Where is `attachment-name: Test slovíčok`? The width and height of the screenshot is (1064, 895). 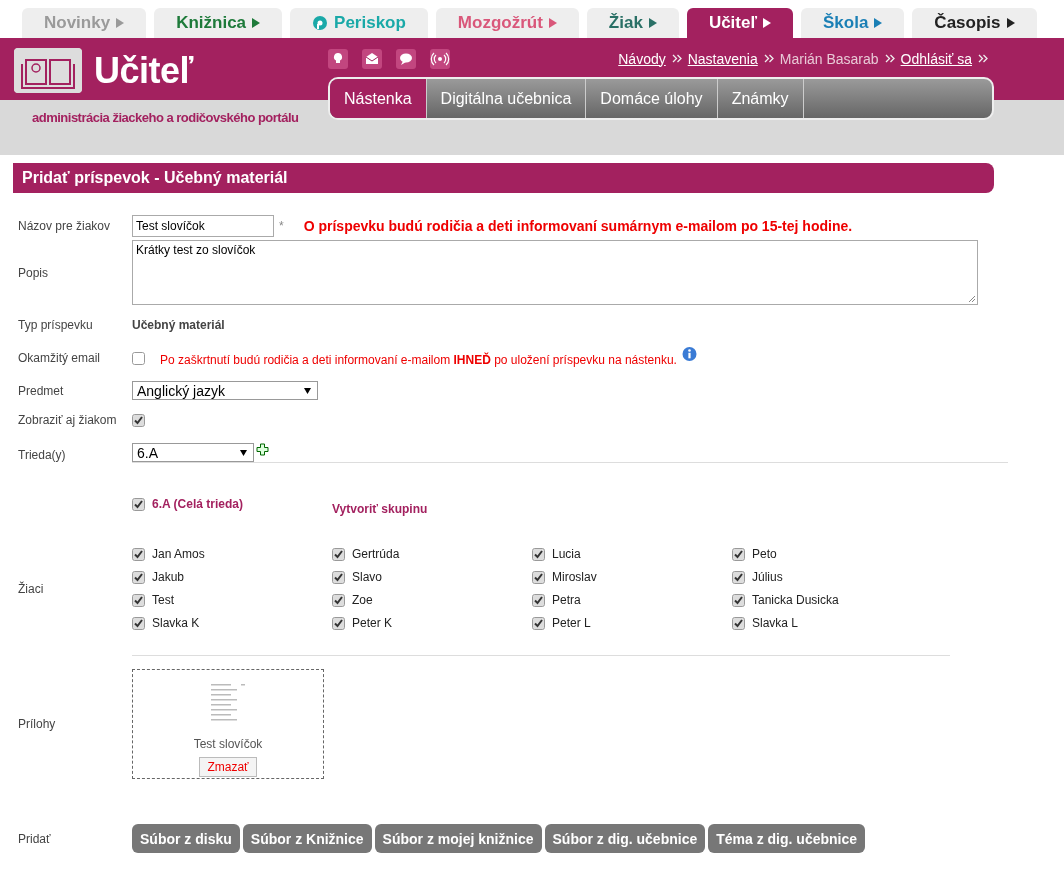
attachment-name: Test slovíčok is located at coordinates (228, 744).